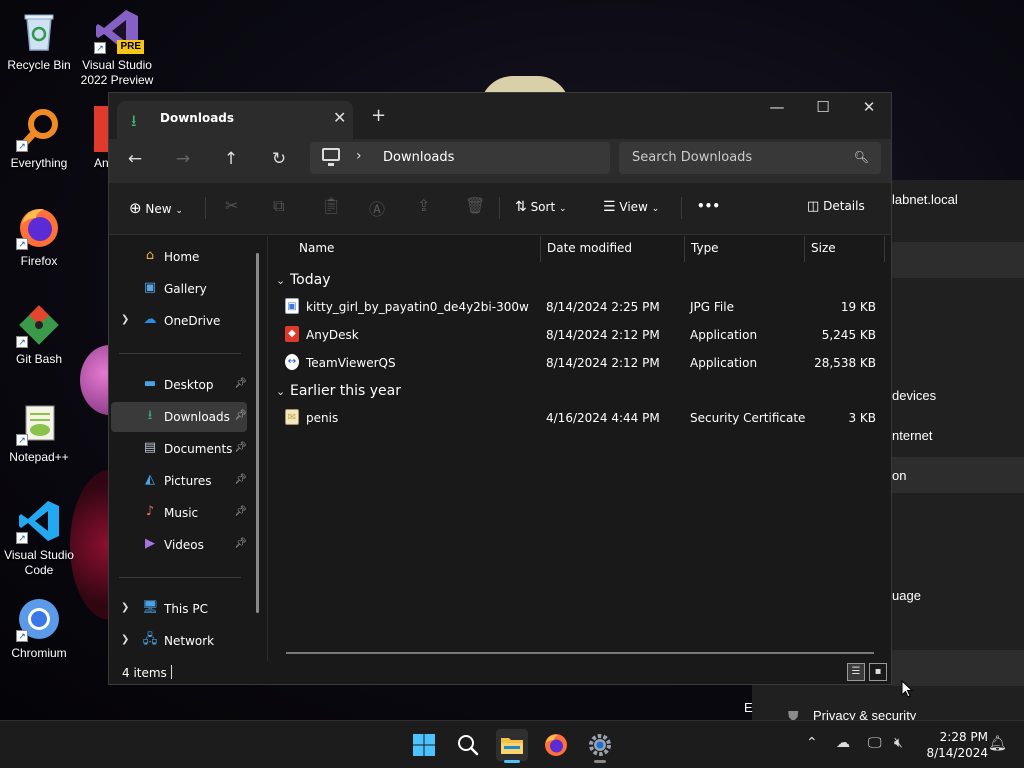 This screenshot has width=1024, height=768. I want to click on view-button: ☰ View ⌄, so click(631, 207).